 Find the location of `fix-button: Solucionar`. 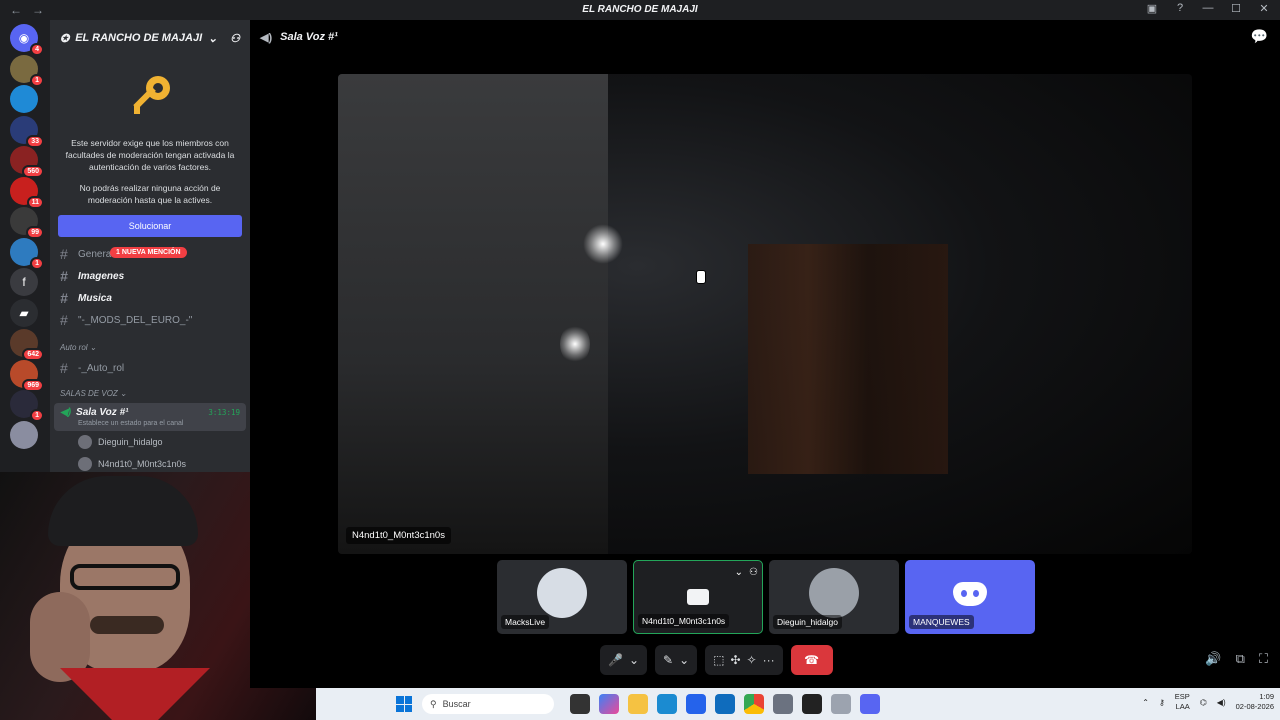

fix-button: Solucionar is located at coordinates (150, 226).